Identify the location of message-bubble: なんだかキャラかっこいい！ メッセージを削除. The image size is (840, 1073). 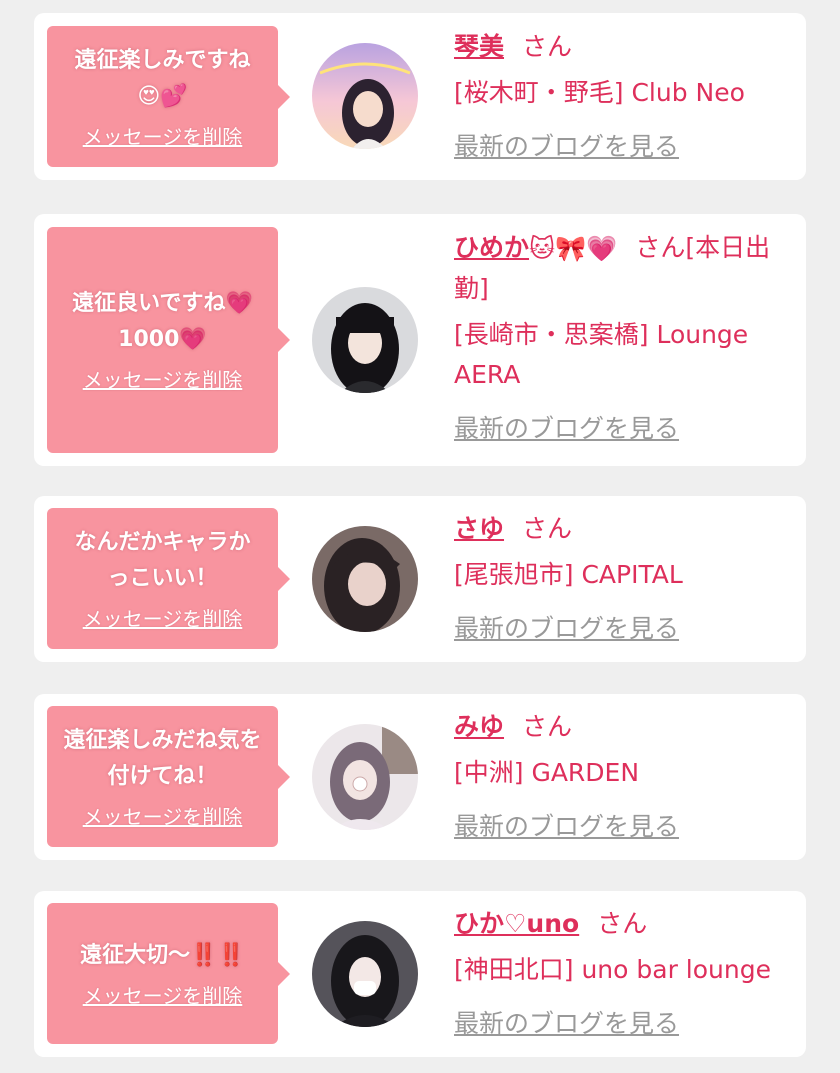
(168, 578).